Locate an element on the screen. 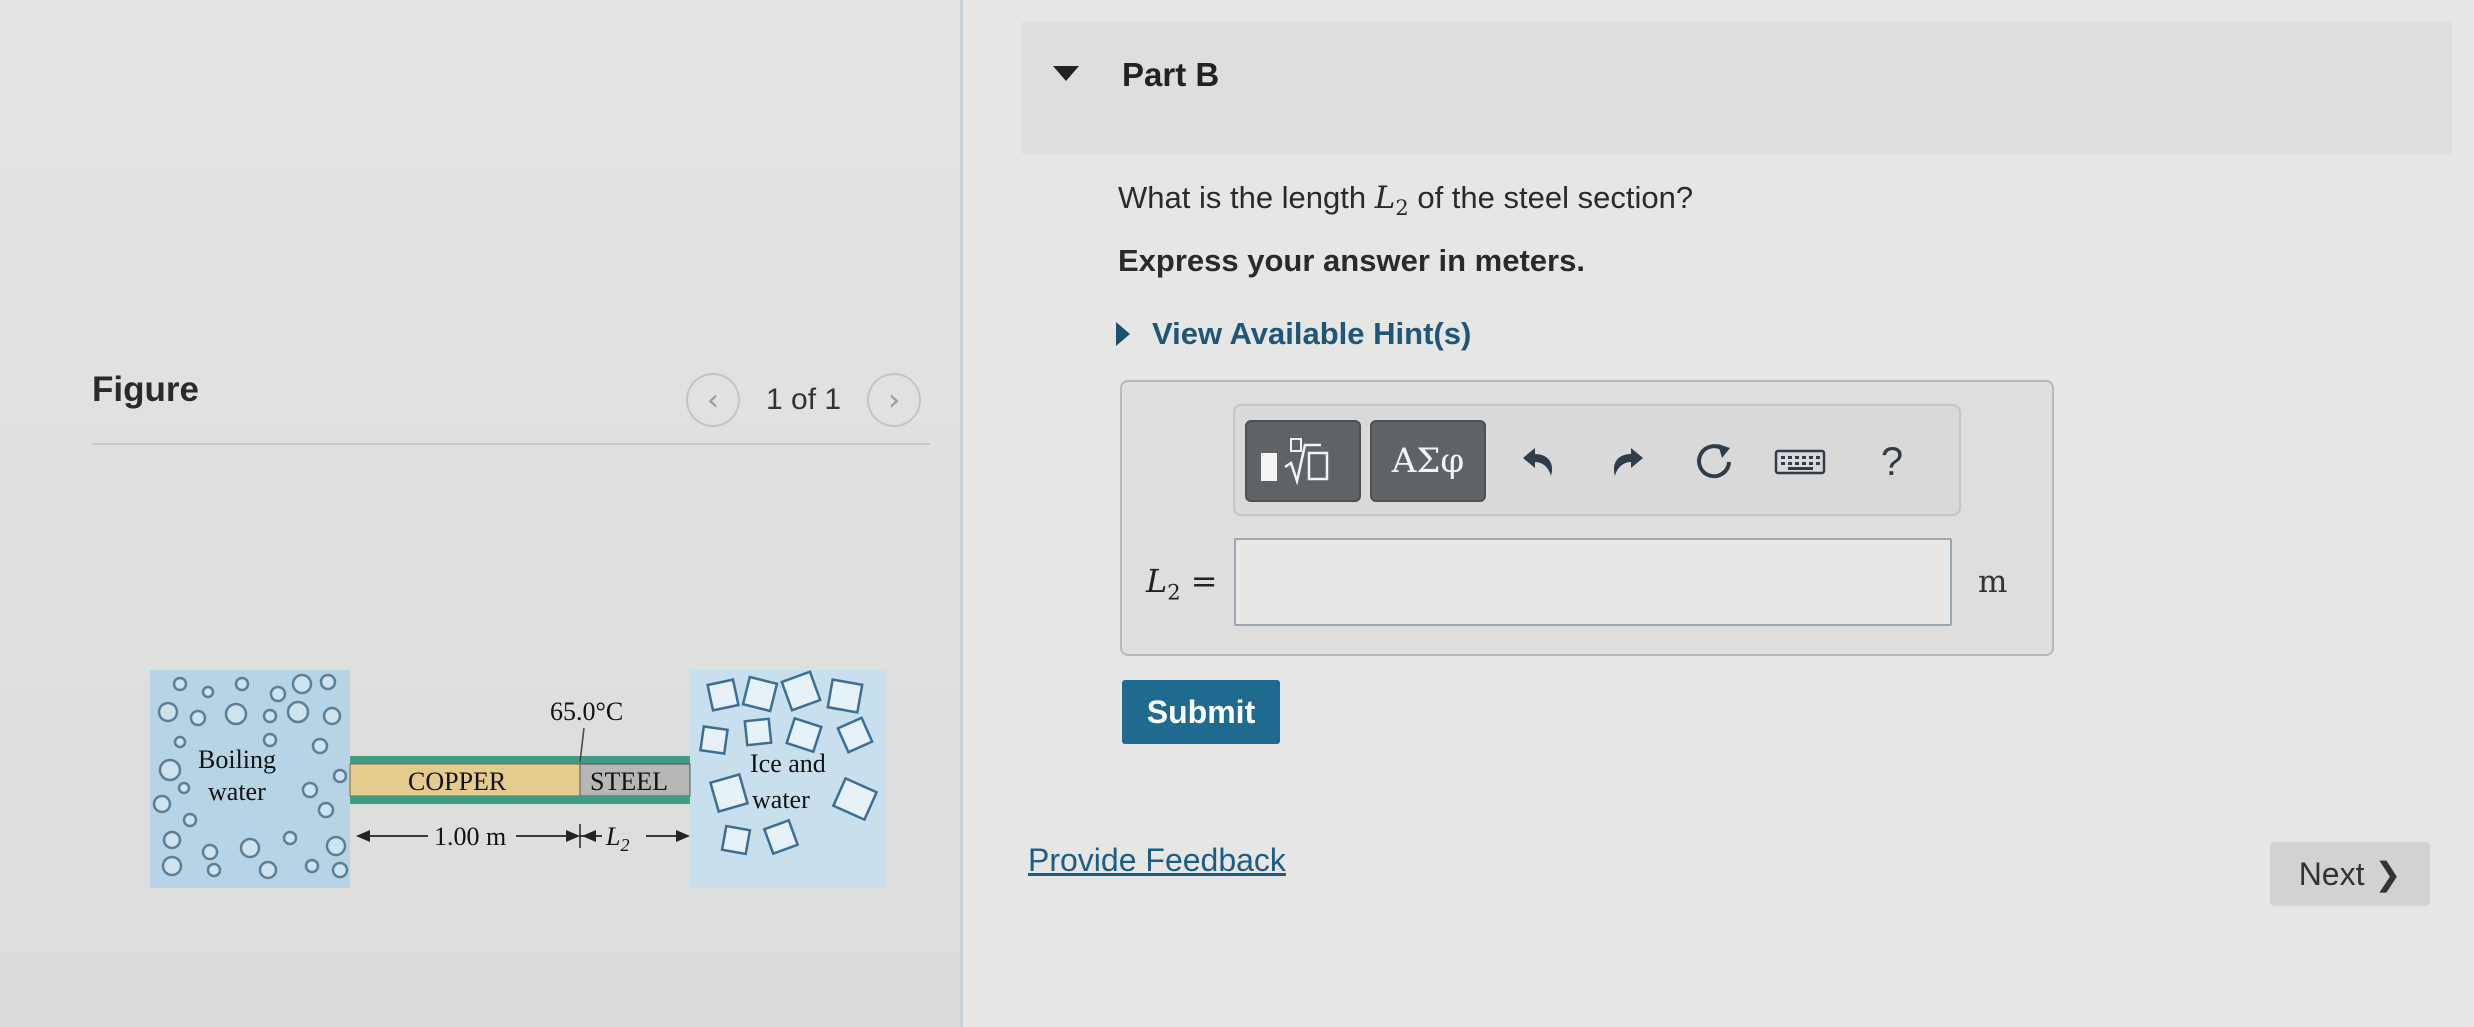 This screenshot has width=2474, height=1027. unit-label: m is located at coordinates (1993, 582).